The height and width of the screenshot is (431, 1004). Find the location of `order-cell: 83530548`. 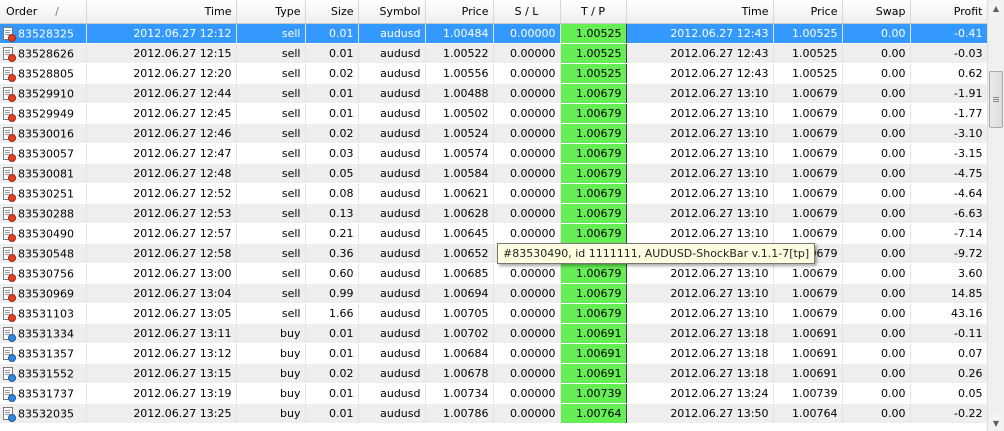

order-cell: 83530548 is located at coordinates (43, 253).